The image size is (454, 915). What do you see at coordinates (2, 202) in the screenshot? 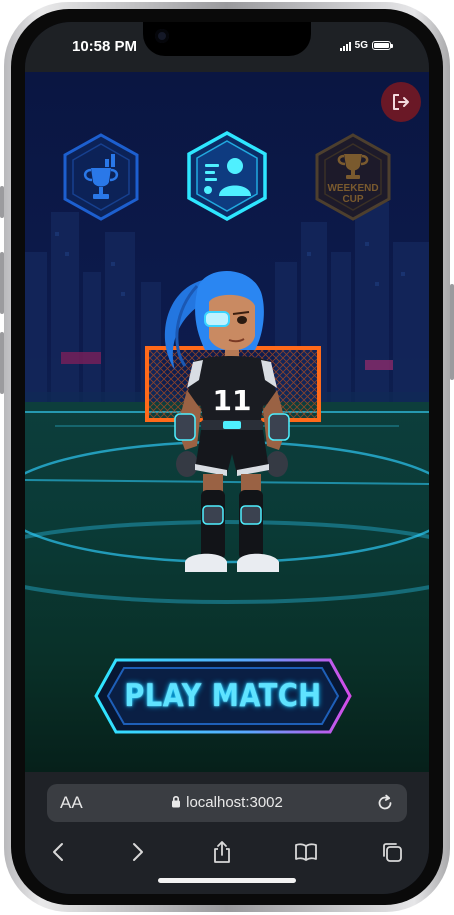
I see `action-button` at bounding box center [2, 202].